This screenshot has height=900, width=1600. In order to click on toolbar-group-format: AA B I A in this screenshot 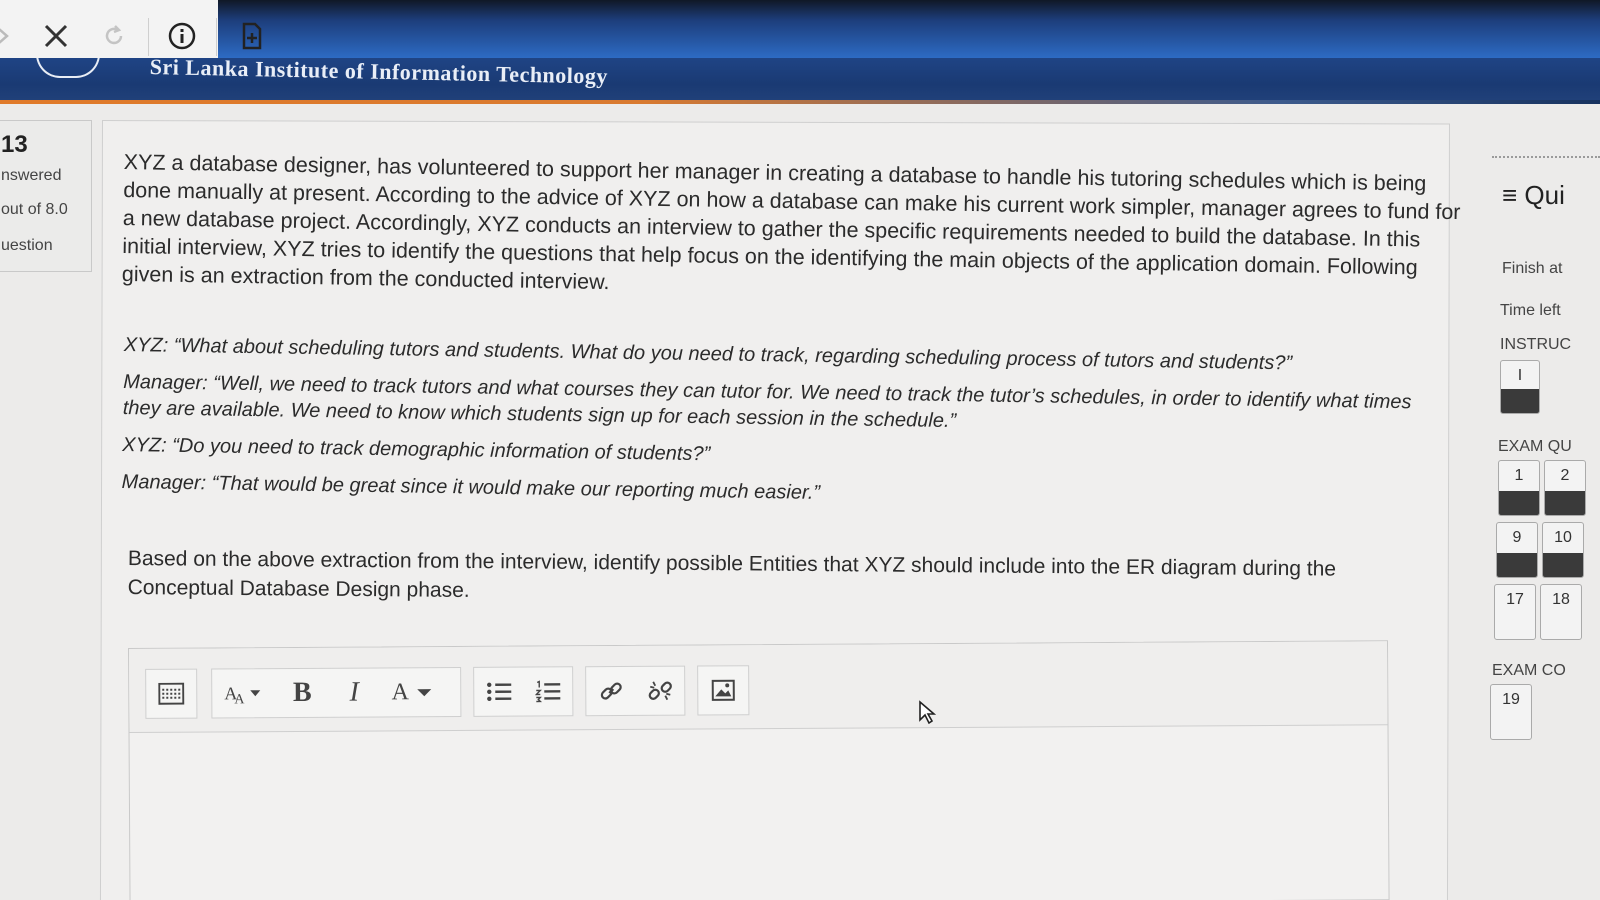, I will do `click(336, 692)`.